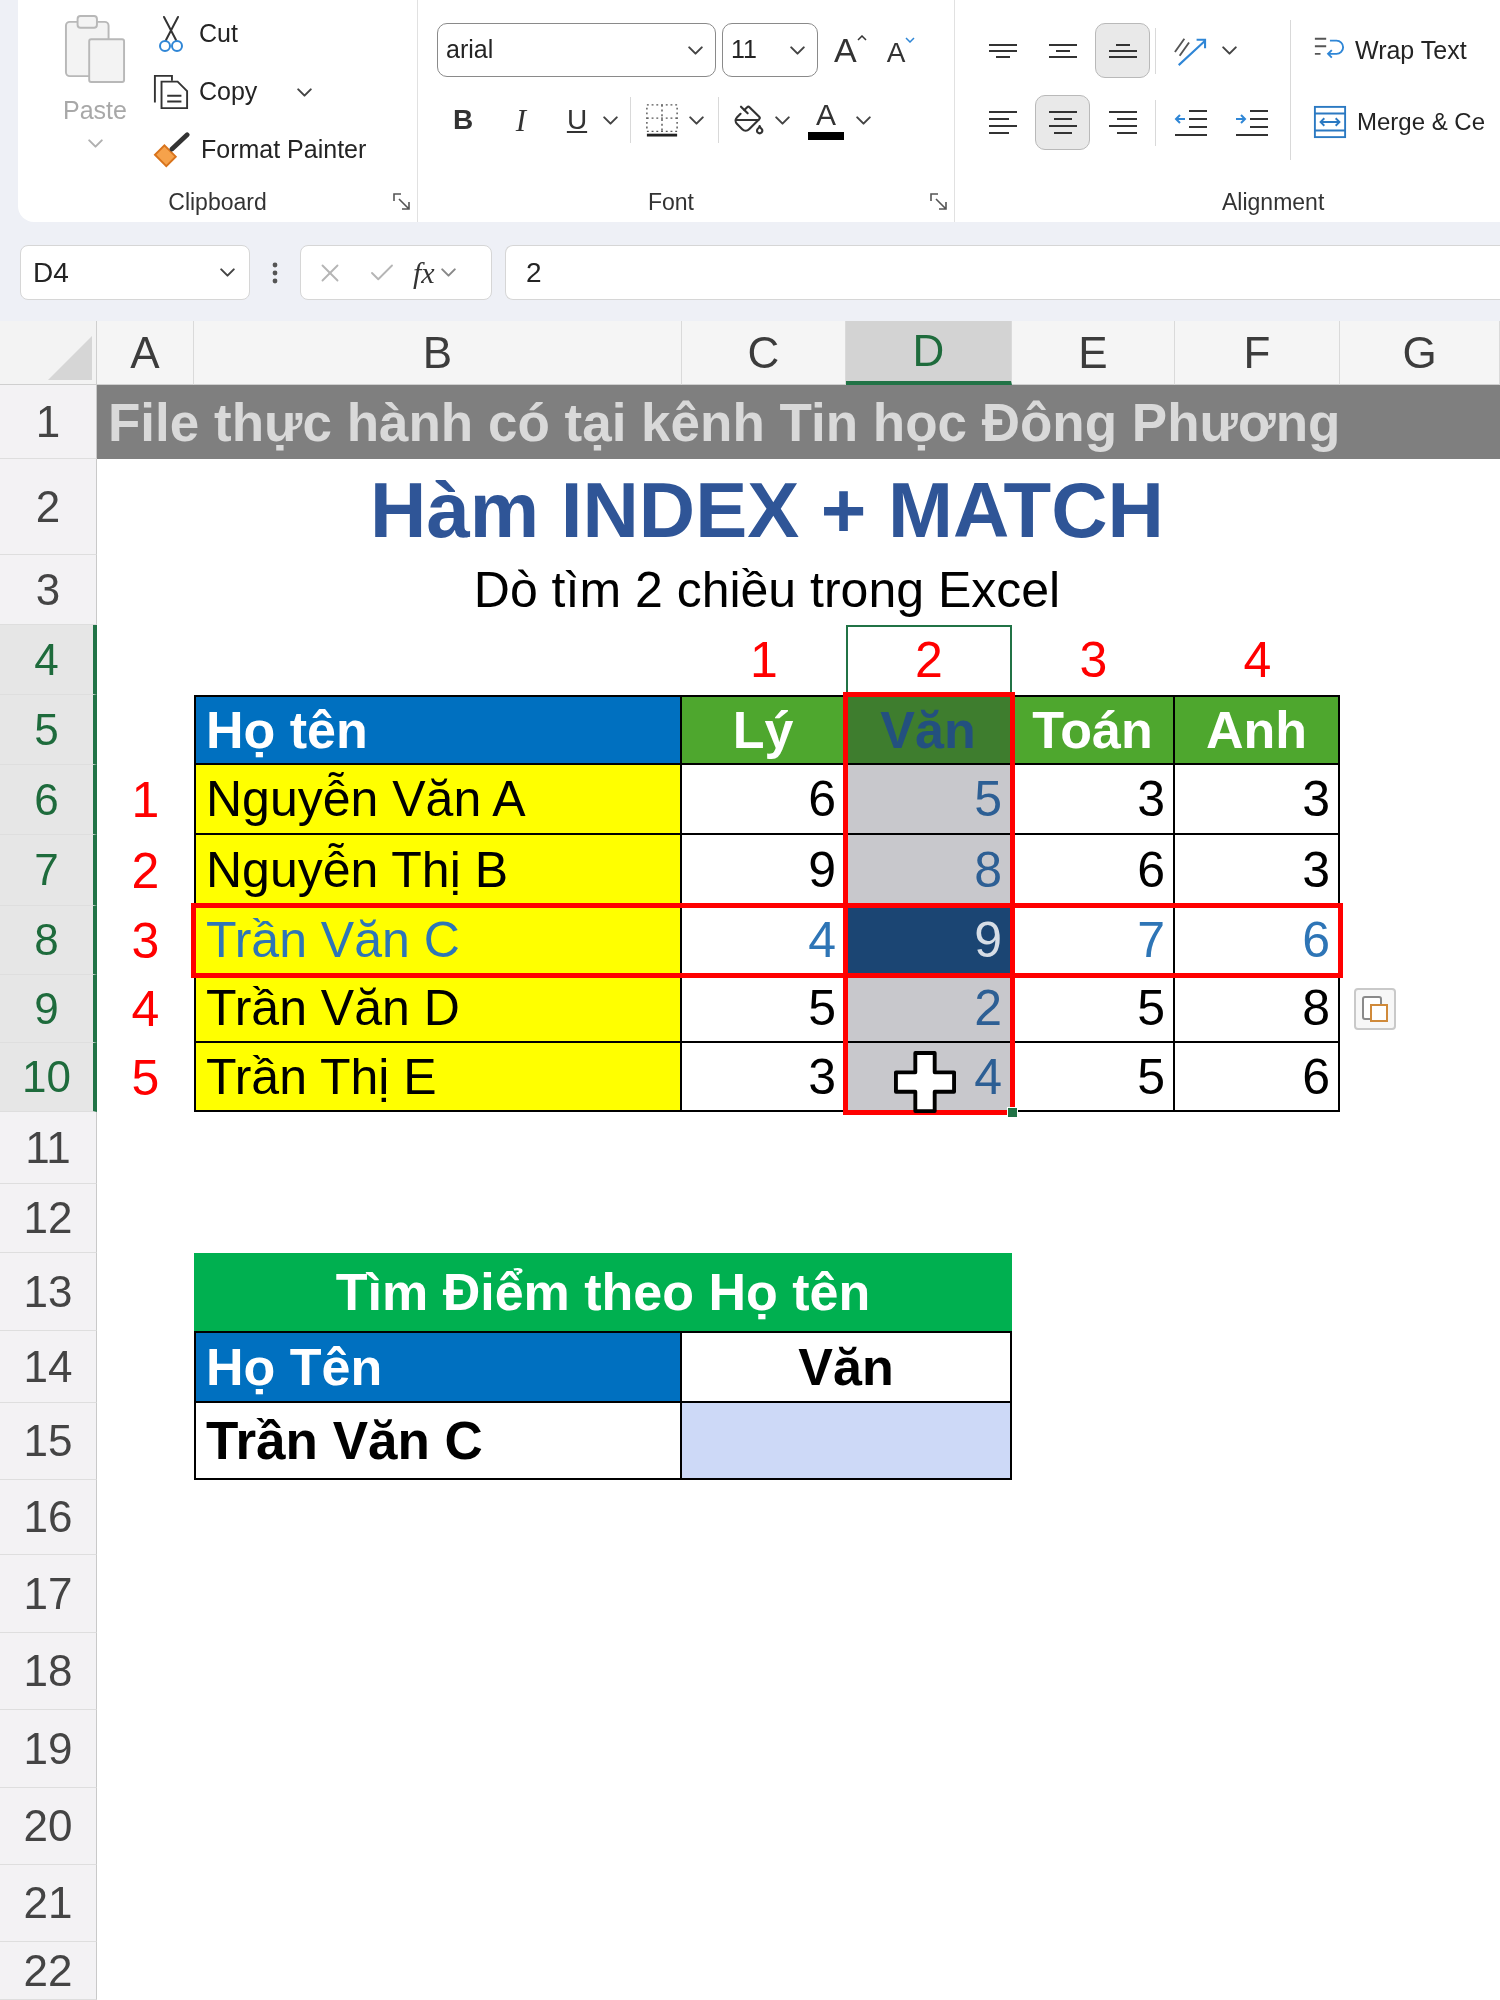  I want to click on wrap-text-button: Wrap Text, so click(1399, 51).